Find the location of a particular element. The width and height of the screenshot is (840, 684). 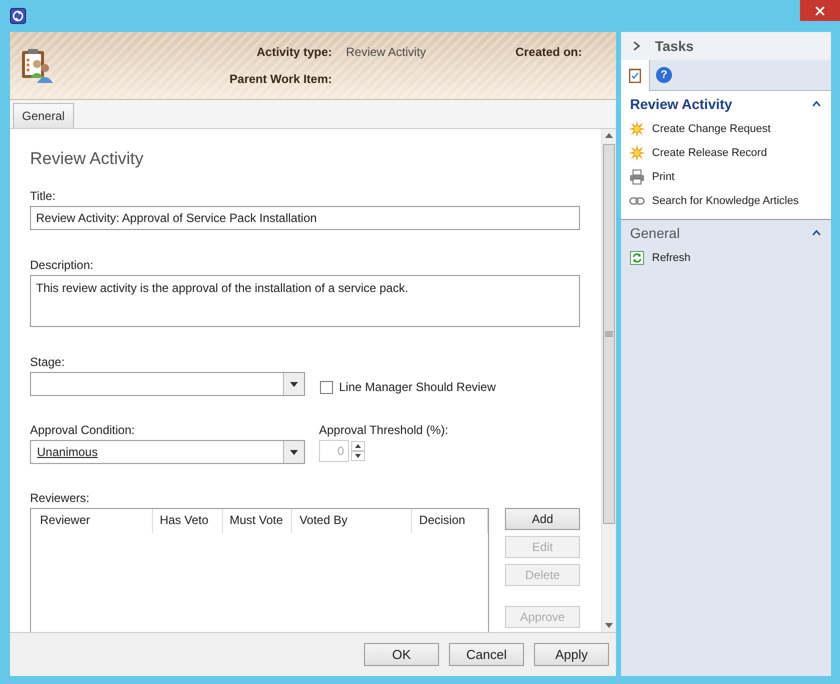

app-icon is located at coordinates (18, 16).